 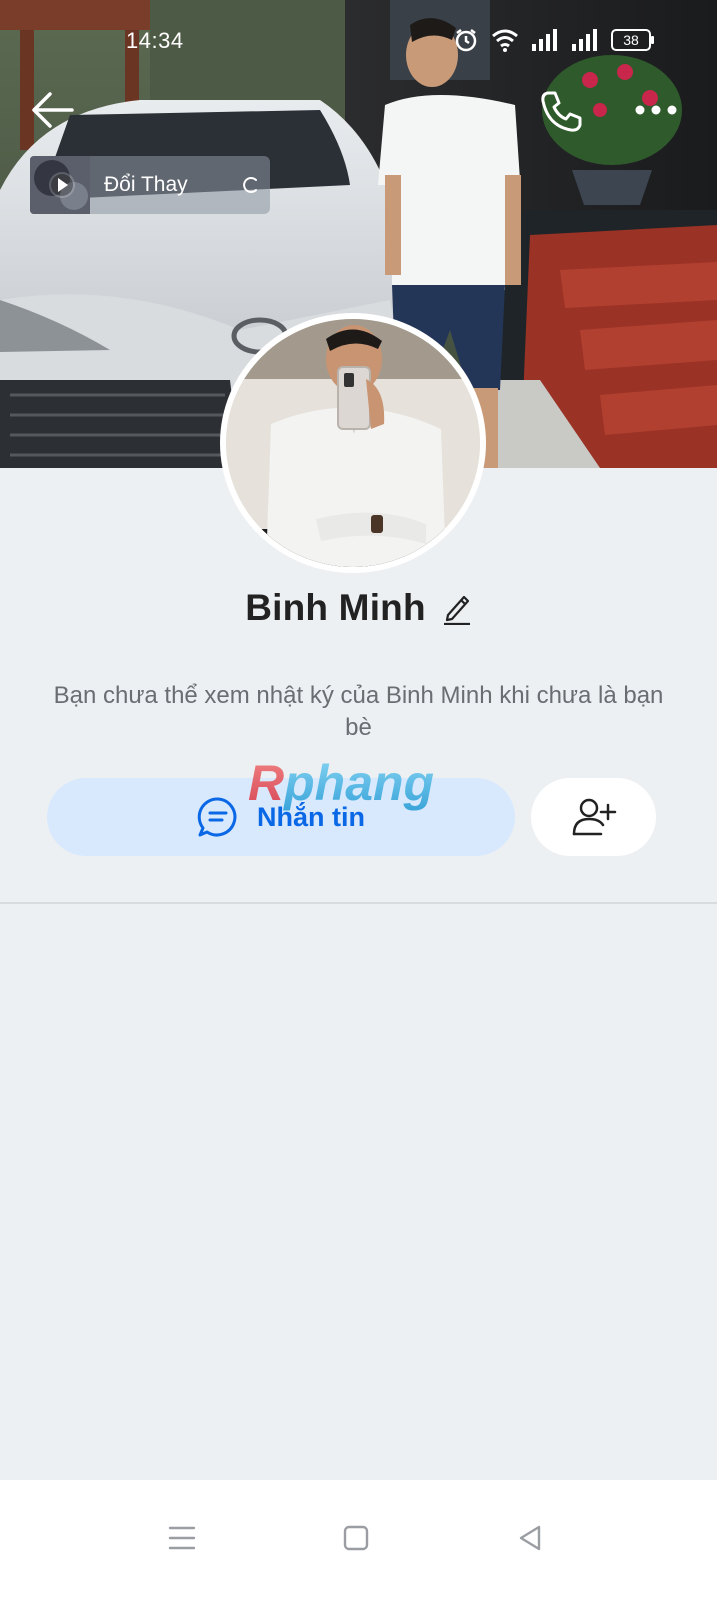 I want to click on alarm-icon, so click(x=466, y=40).